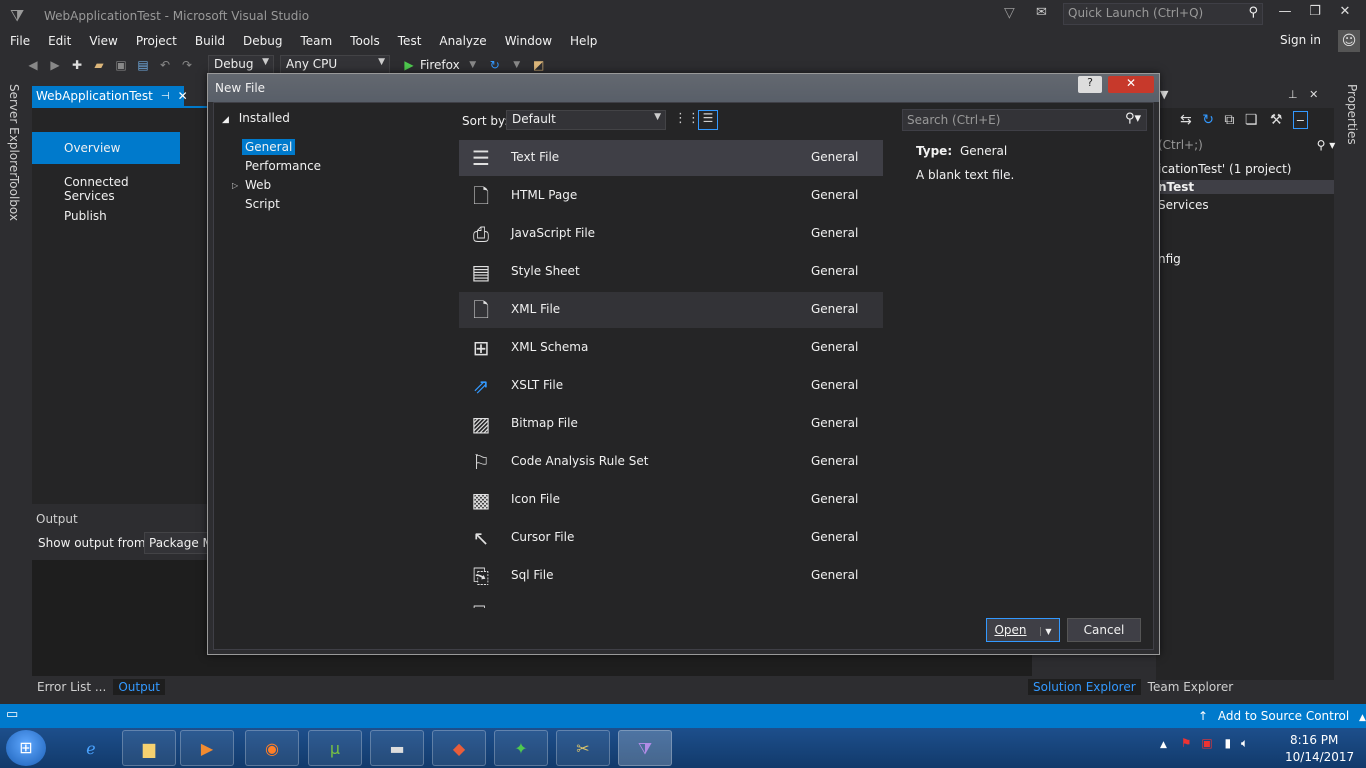 This screenshot has width=1366, height=768. I want to click on paint-app-icon: ◆, so click(459, 748).